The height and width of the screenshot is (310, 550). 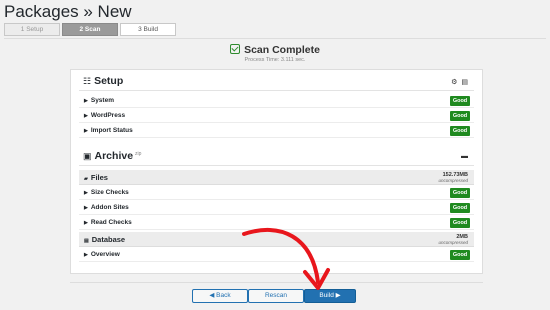 What do you see at coordinates (276, 255) in the screenshot?
I see `database-row-overview: ▶ Overview Good` at bounding box center [276, 255].